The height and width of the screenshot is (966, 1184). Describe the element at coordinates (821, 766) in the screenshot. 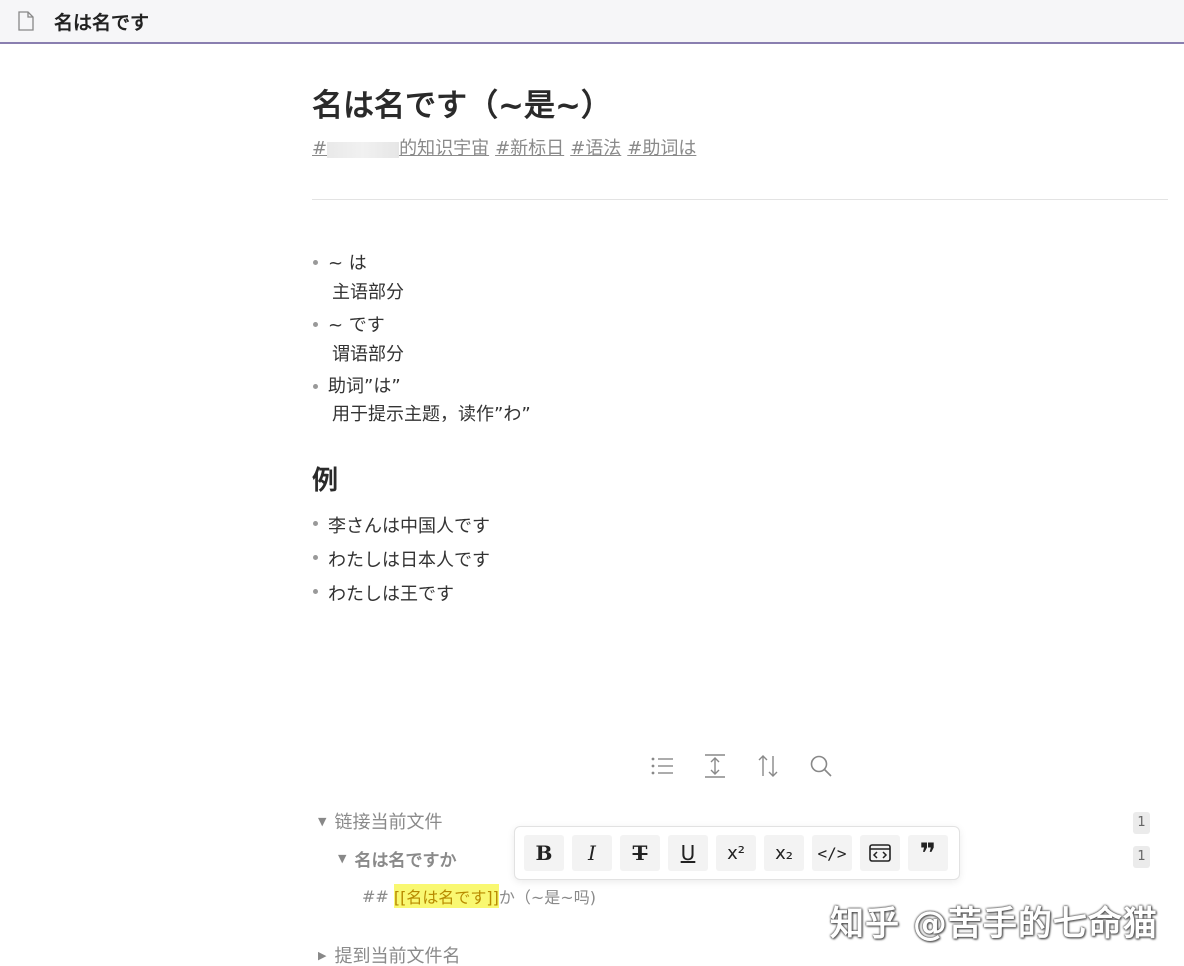

I see `search-icon` at that location.